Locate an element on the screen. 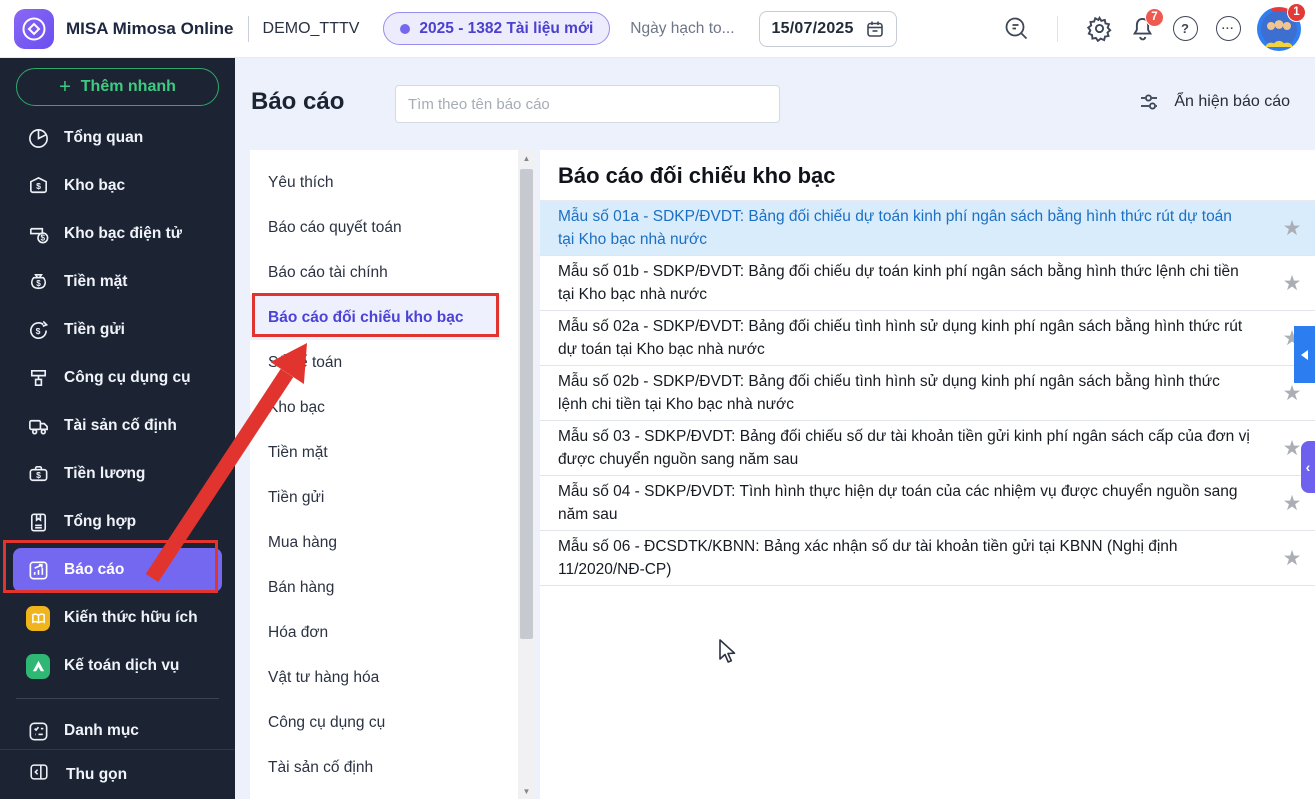  toggle-reports-label: Ẩn hiện báo cáo is located at coordinates (1232, 101).